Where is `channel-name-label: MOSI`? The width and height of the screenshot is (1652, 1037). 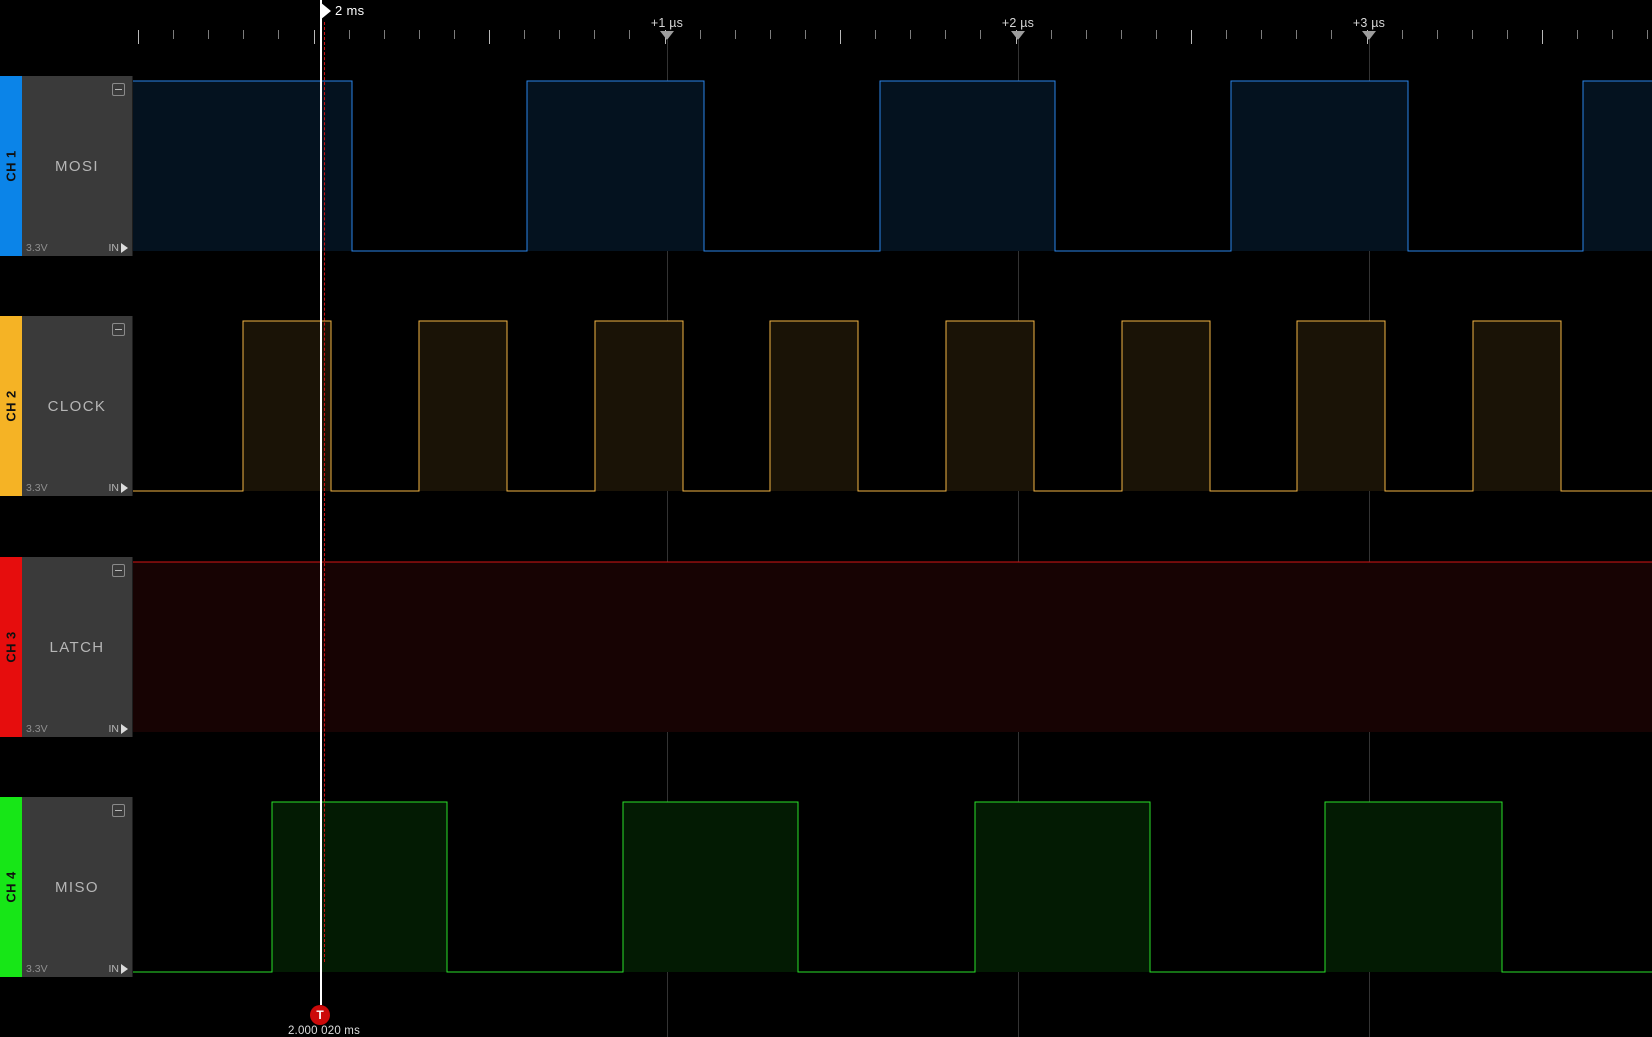
channel-name-label: MOSI is located at coordinates (77, 166).